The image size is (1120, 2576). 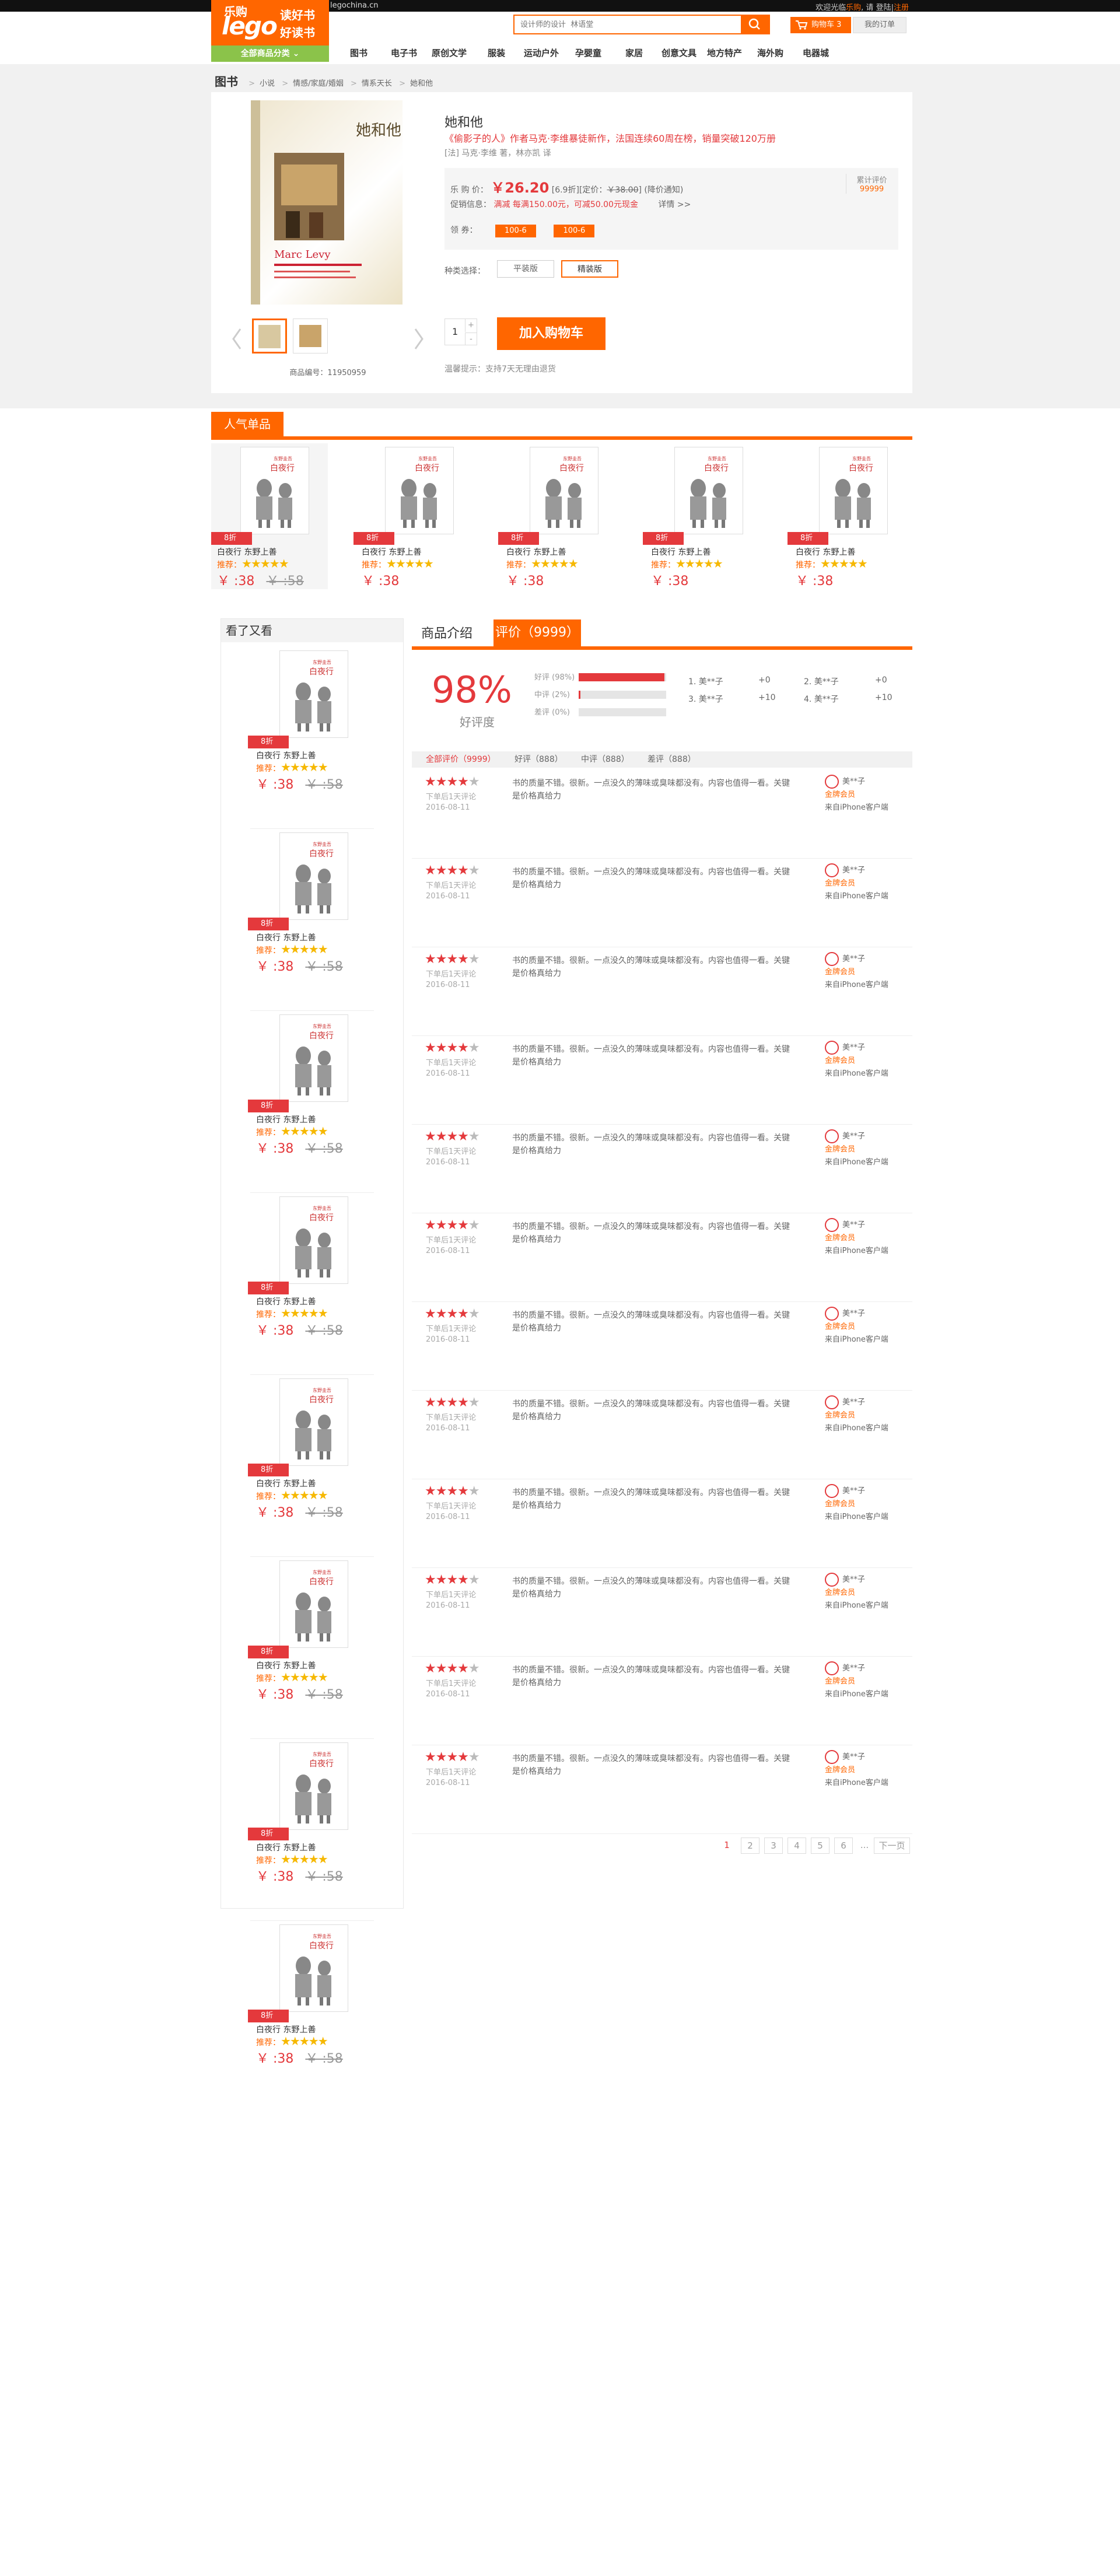 I want to click on nav-item: 原创文学, so click(x=449, y=53).